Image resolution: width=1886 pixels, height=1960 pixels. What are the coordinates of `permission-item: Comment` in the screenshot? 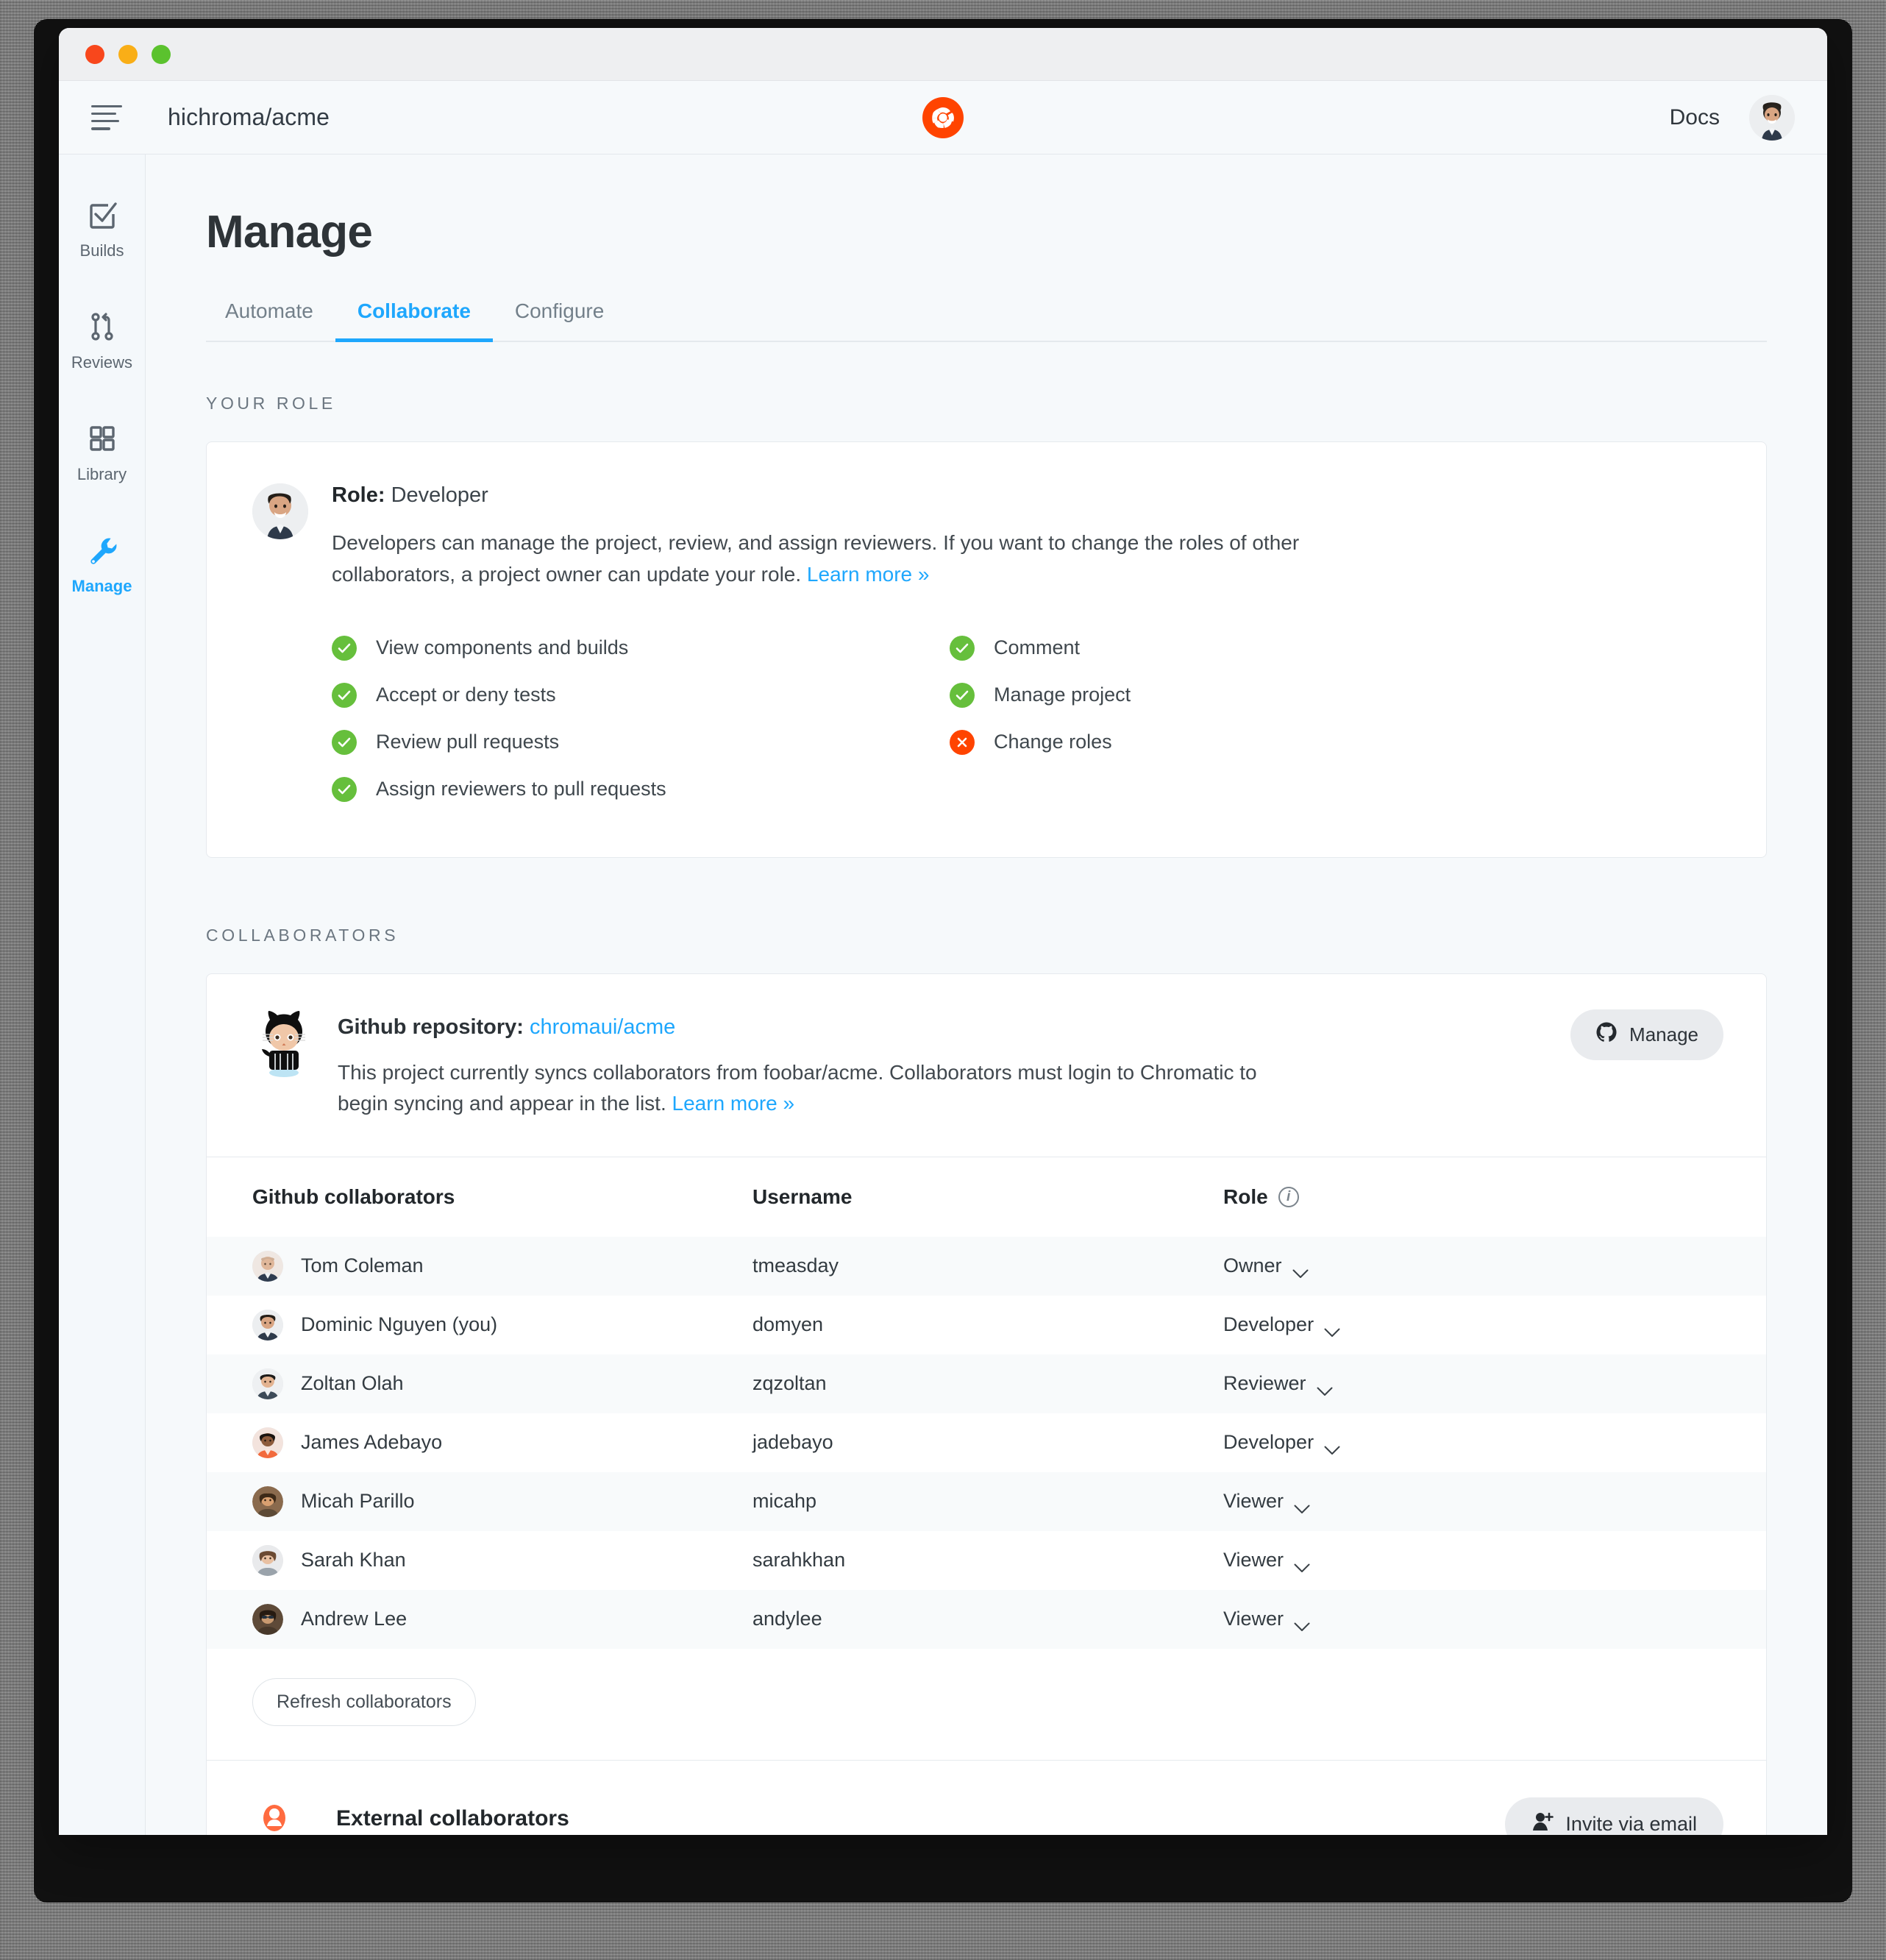 It's located at (1335, 648).